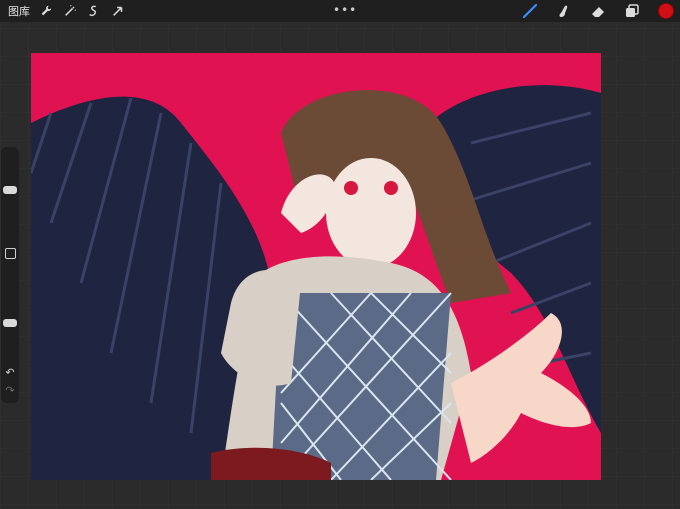 The height and width of the screenshot is (509, 680). What do you see at coordinates (118, 11) in the screenshot?
I see `transform-arrow-icon` at bounding box center [118, 11].